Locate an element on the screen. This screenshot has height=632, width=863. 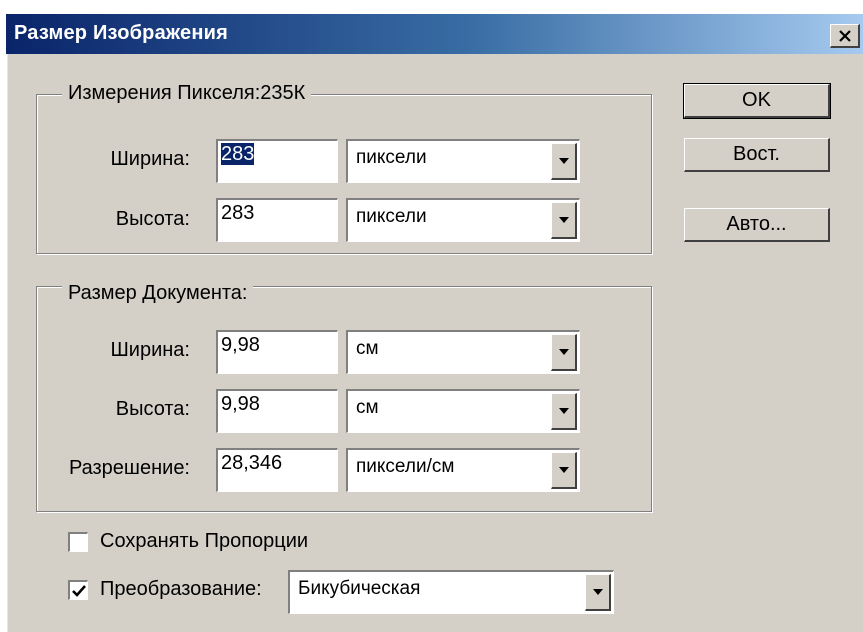
close-icon is located at coordinates (844, 35).